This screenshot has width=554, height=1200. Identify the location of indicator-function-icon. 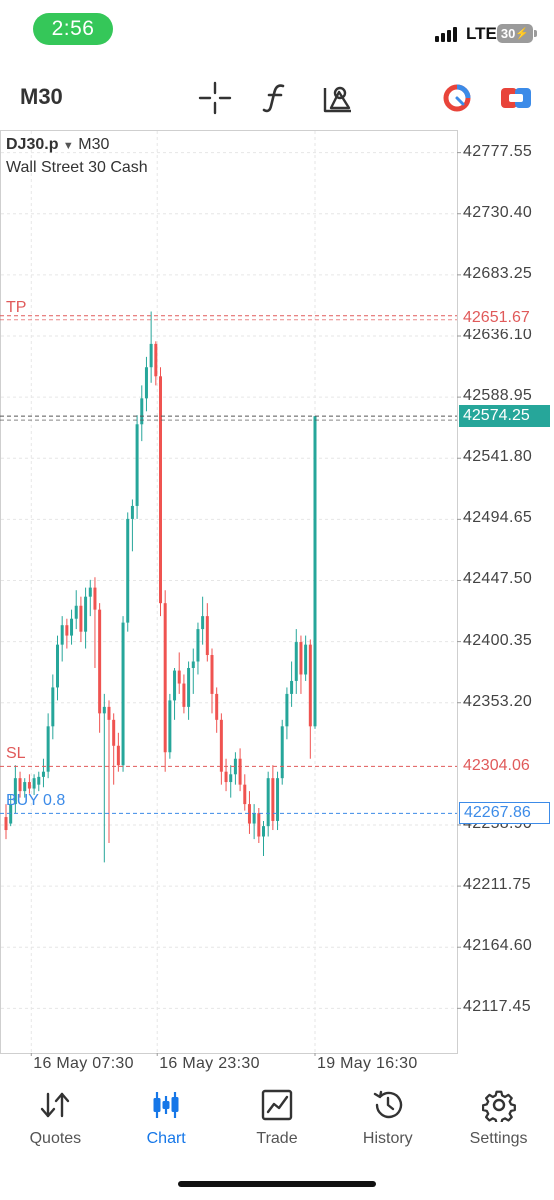
(276, 98).